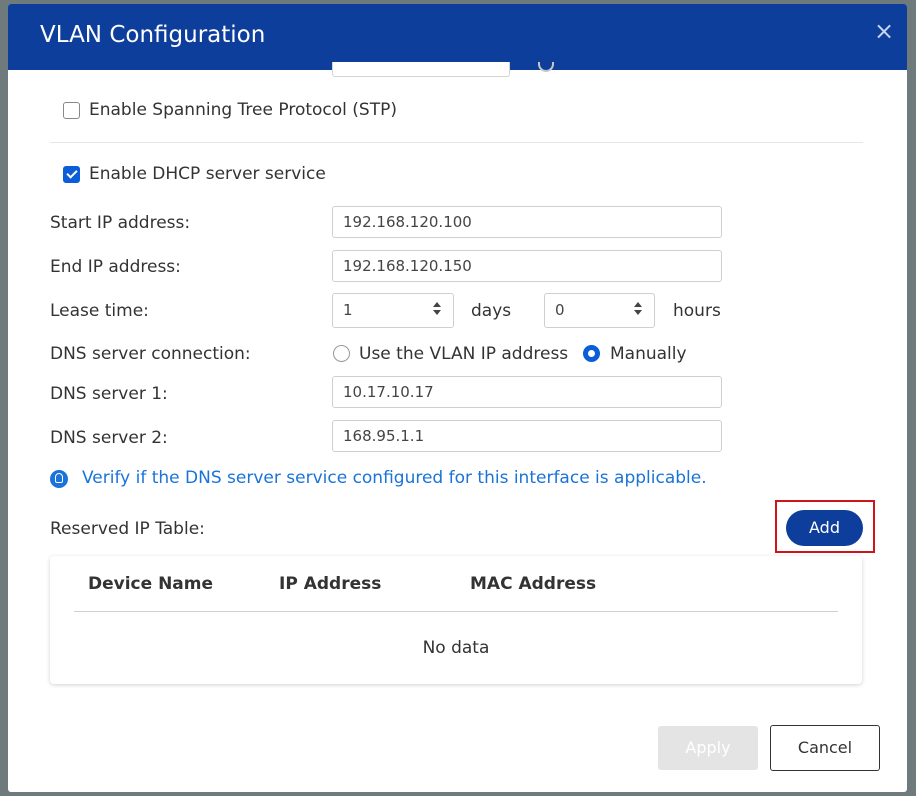  Describe the element at coordinates (884, 31) in the screenshot. I see `close-icon: ×` at that location.